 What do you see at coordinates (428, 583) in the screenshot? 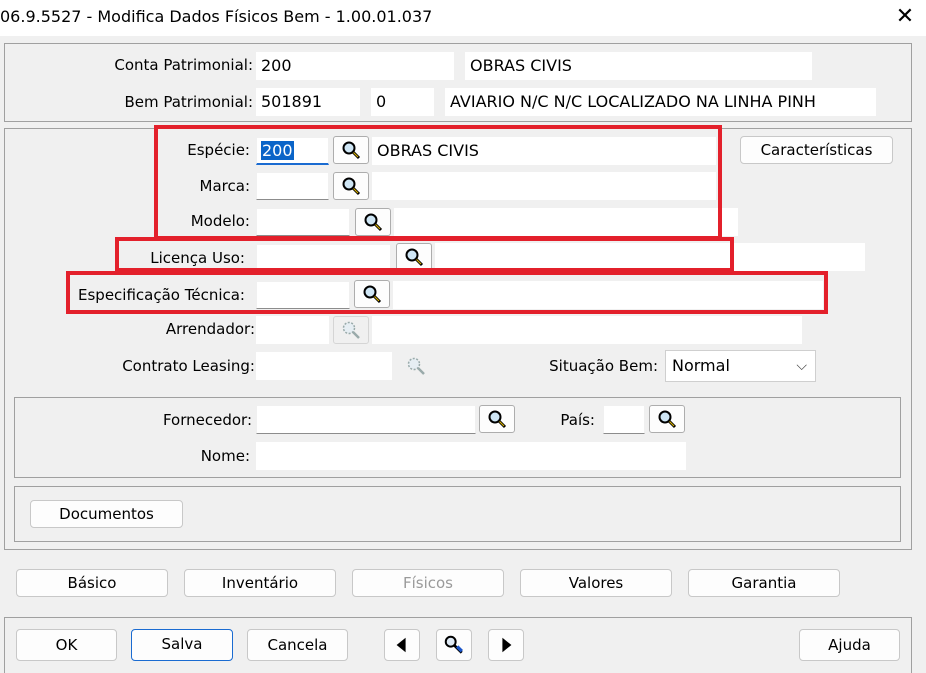
I see `tab-fisicos: Físicos` at bounding box center [428, 583].